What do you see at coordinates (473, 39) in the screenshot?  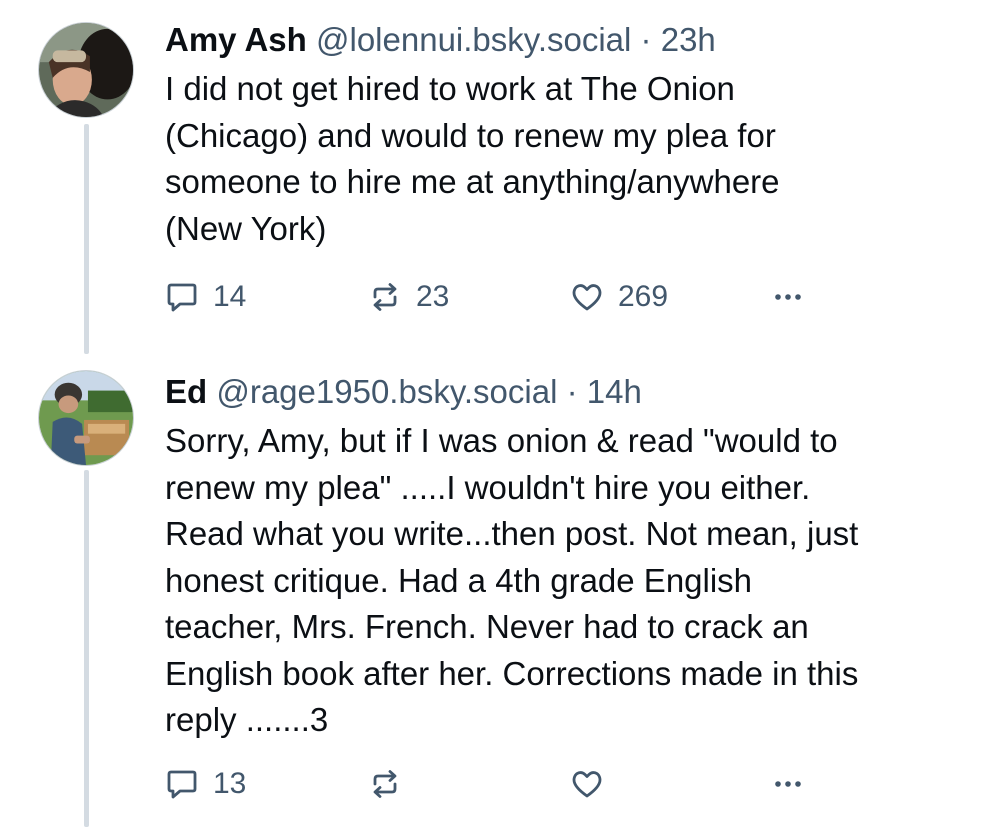 I see `author-handle: @lolennui.bsky.social` at bounding box center [473, 39].